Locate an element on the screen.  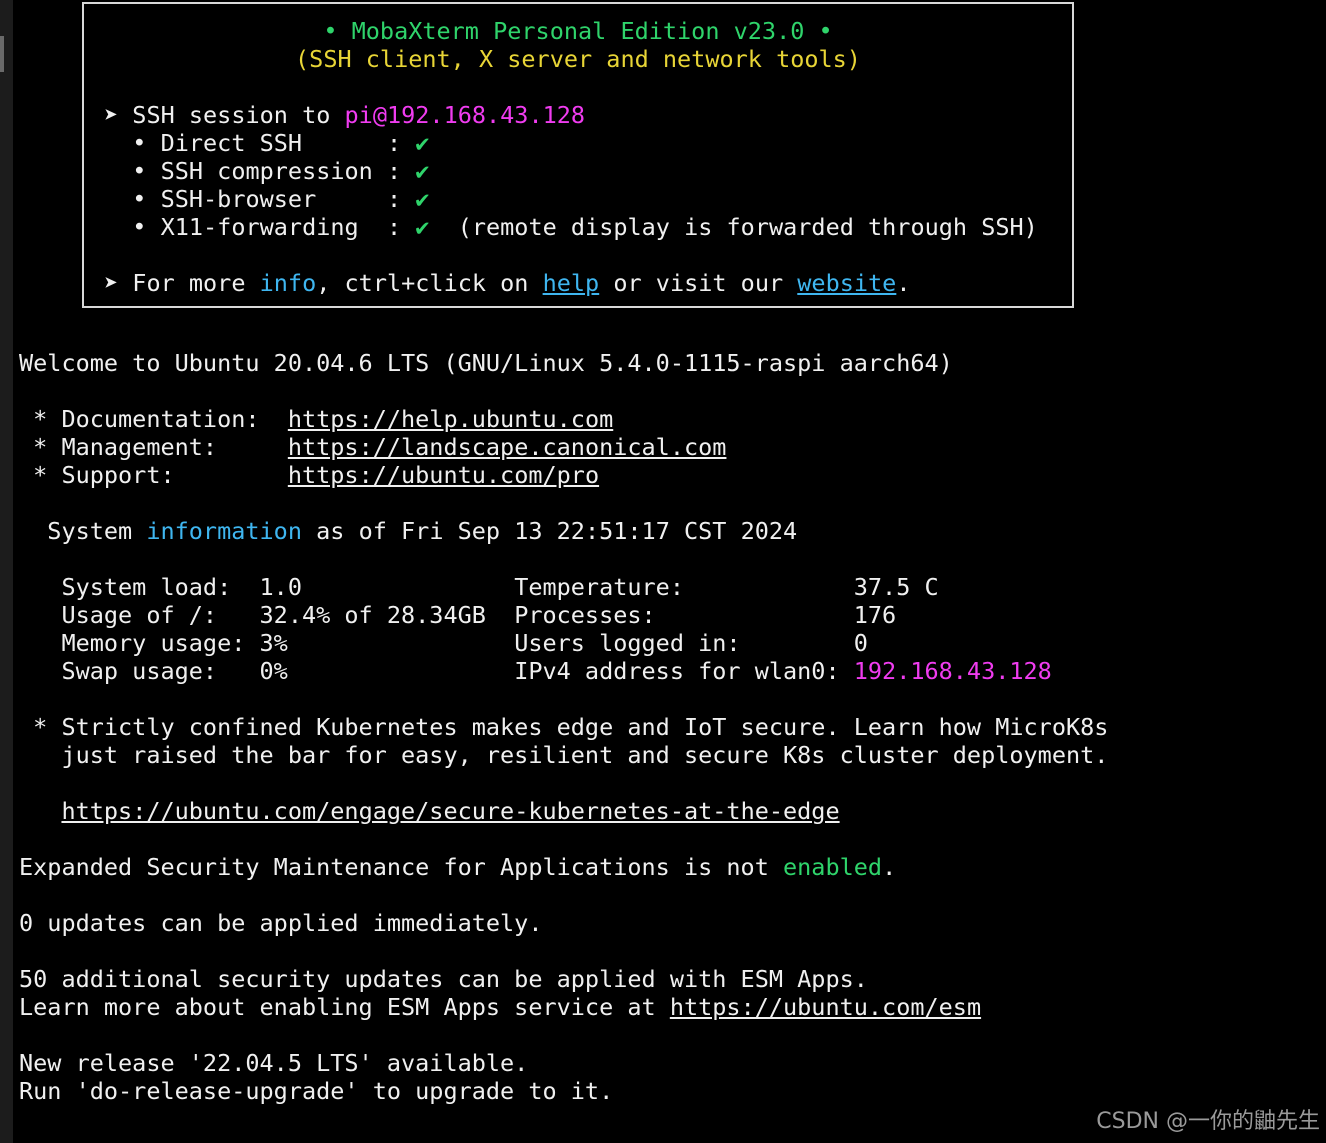
sysinfo-suffix: as of Fri Sep 13 22:51:17 CST 2024 is located at coordinates (549, 531).